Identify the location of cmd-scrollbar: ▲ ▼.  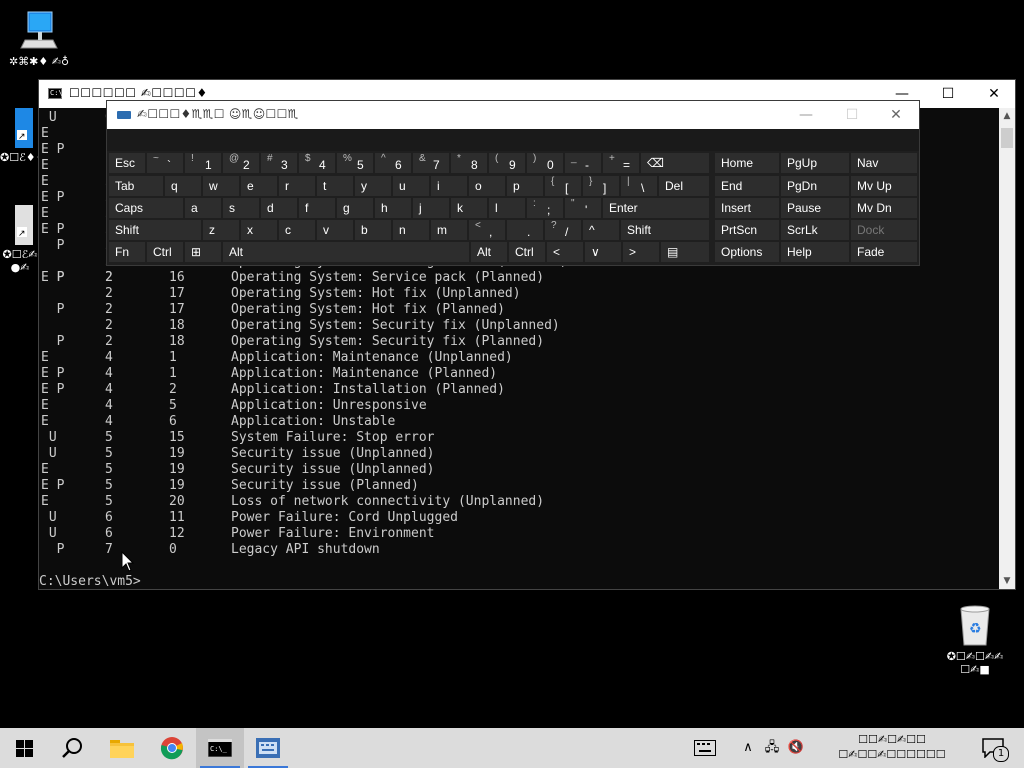
(1007, 348).